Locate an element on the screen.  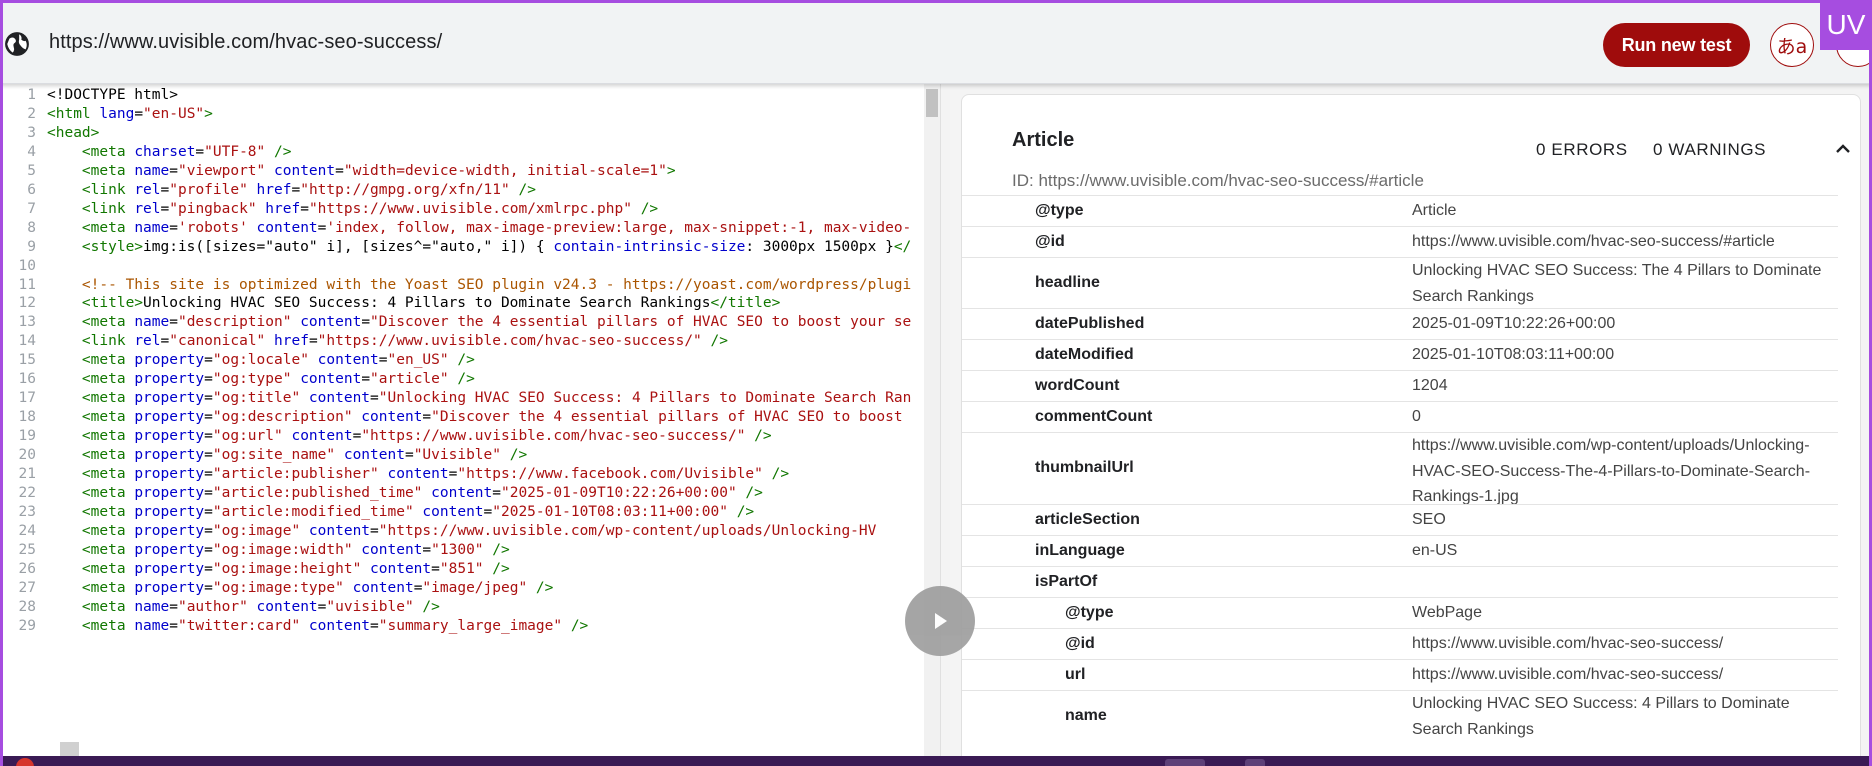
code-token: "article:modified_time" is located at coordinates (313, 511).